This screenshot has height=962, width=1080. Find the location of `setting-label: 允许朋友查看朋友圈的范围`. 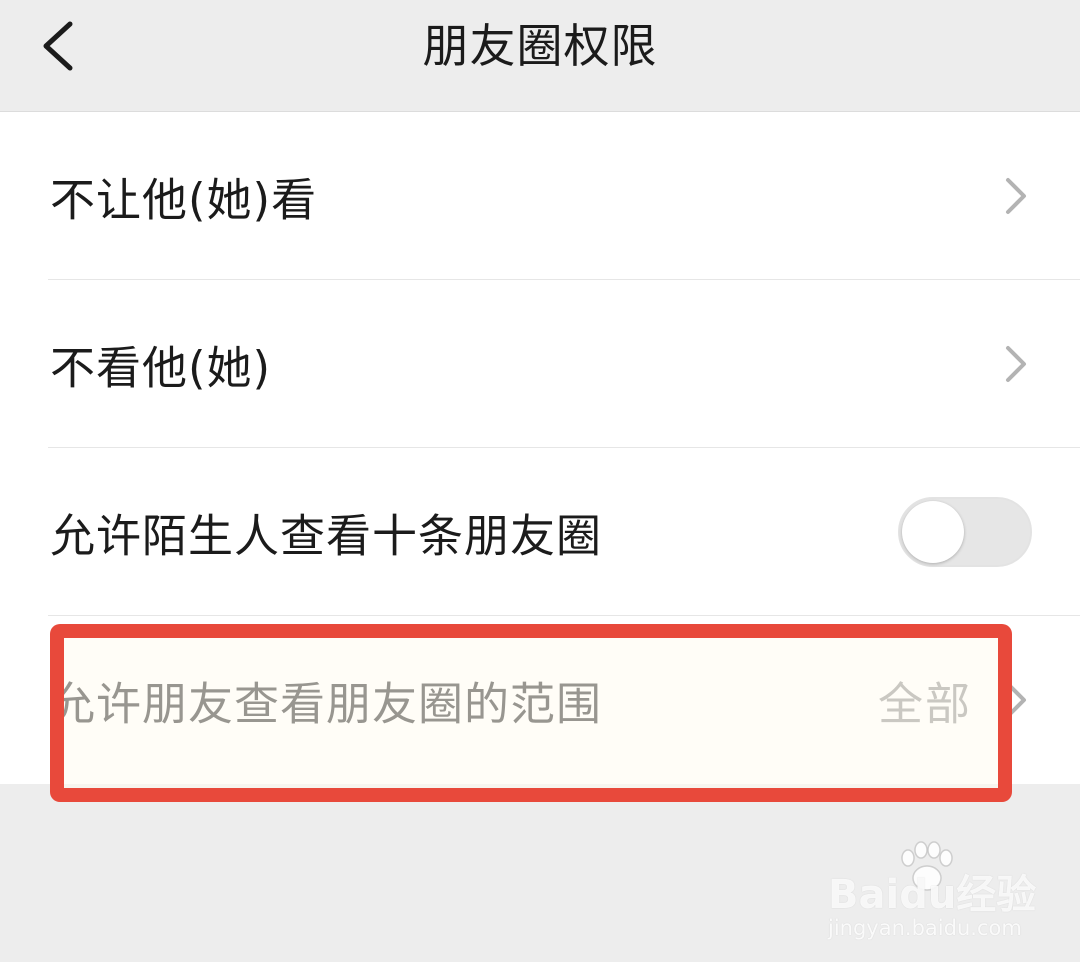

setting-label: 允许朋友查看朋友圈的范围 is located at coordinates (326, 704).